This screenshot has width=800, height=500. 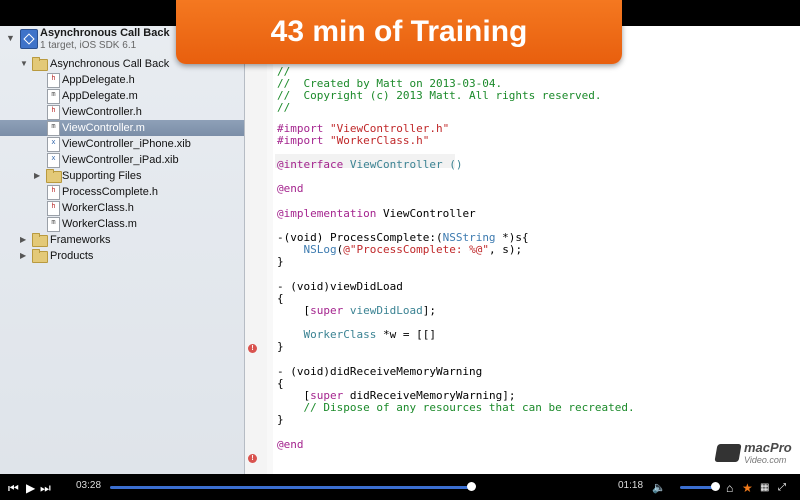 What do you see at coordinates (768, 447) in the screenshot?
I see `watermark-line1: macPro` at bounding box center [768, 447].